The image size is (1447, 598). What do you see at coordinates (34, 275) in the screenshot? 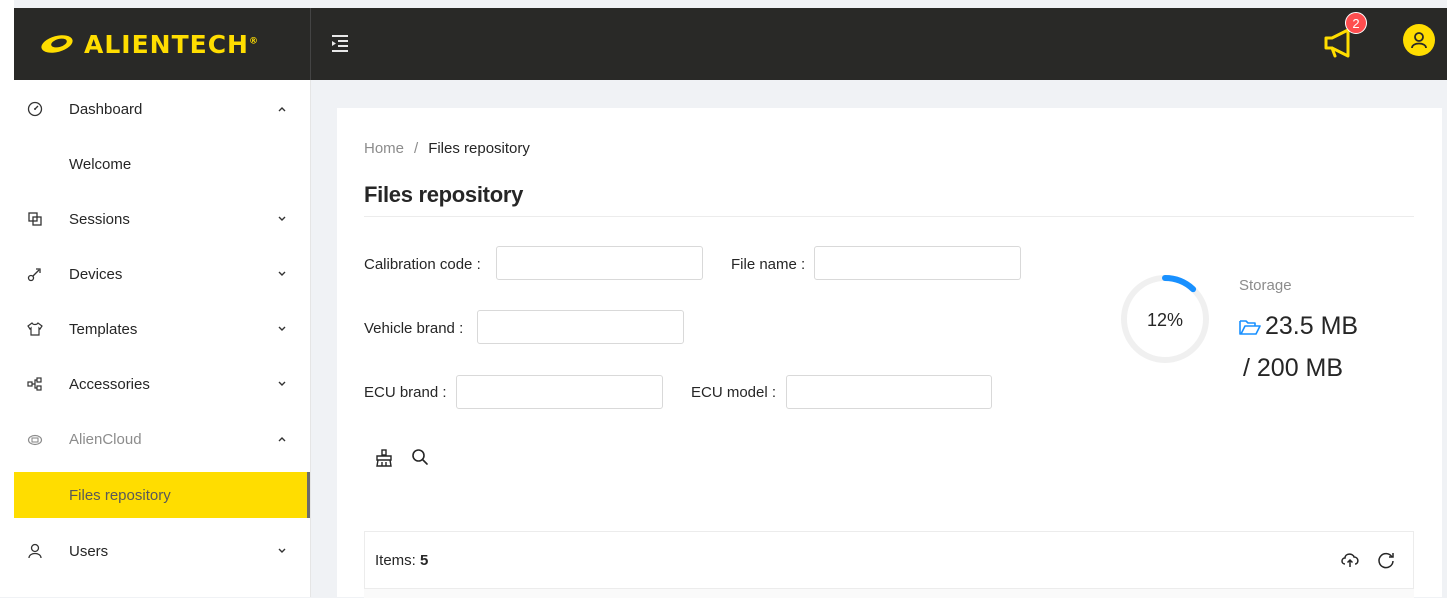
I see `devices-icon` at bounding box center [34, 275].